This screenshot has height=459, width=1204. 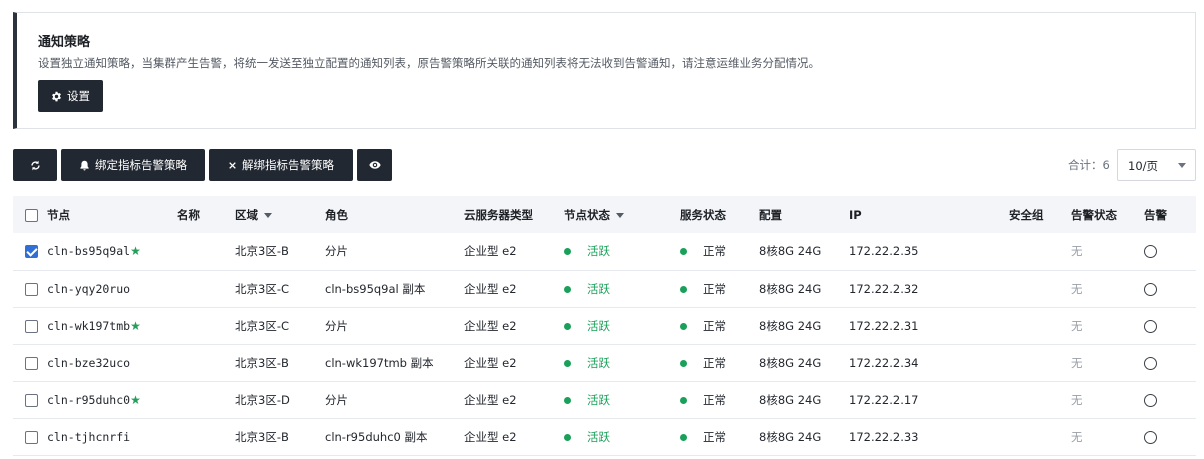 What do you see at coordinates (262, 288) in the screenshot?
I see `node-region: 北京3区-C` at bounding box center [262, 288].